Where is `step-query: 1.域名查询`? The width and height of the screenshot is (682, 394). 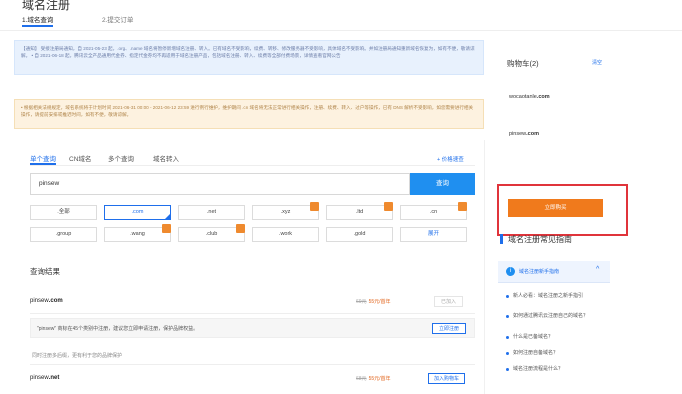 step-query: 1.域名查询 is located at coordinates (38, 20).